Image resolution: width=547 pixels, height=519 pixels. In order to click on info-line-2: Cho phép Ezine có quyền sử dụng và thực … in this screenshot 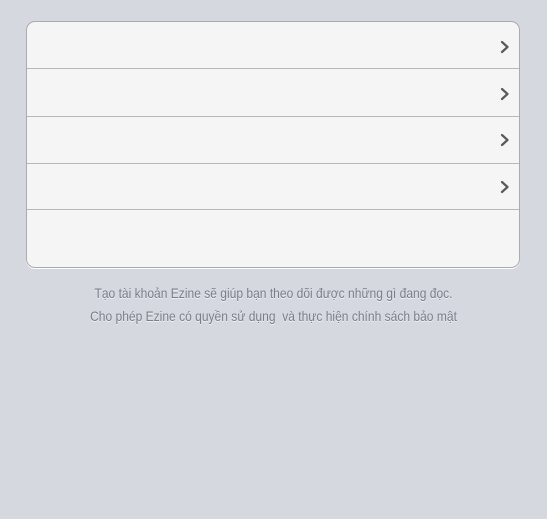, I will do `click(273, 316)`.